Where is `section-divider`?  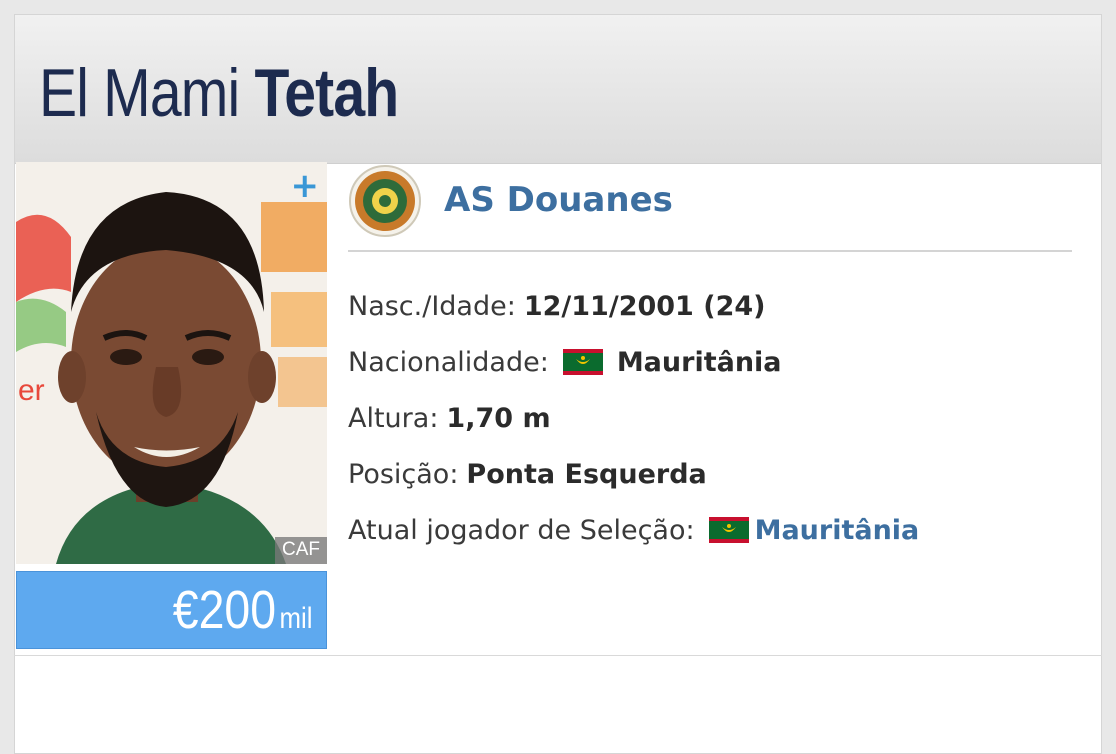
section-divider is located at coordinates (558, 655).